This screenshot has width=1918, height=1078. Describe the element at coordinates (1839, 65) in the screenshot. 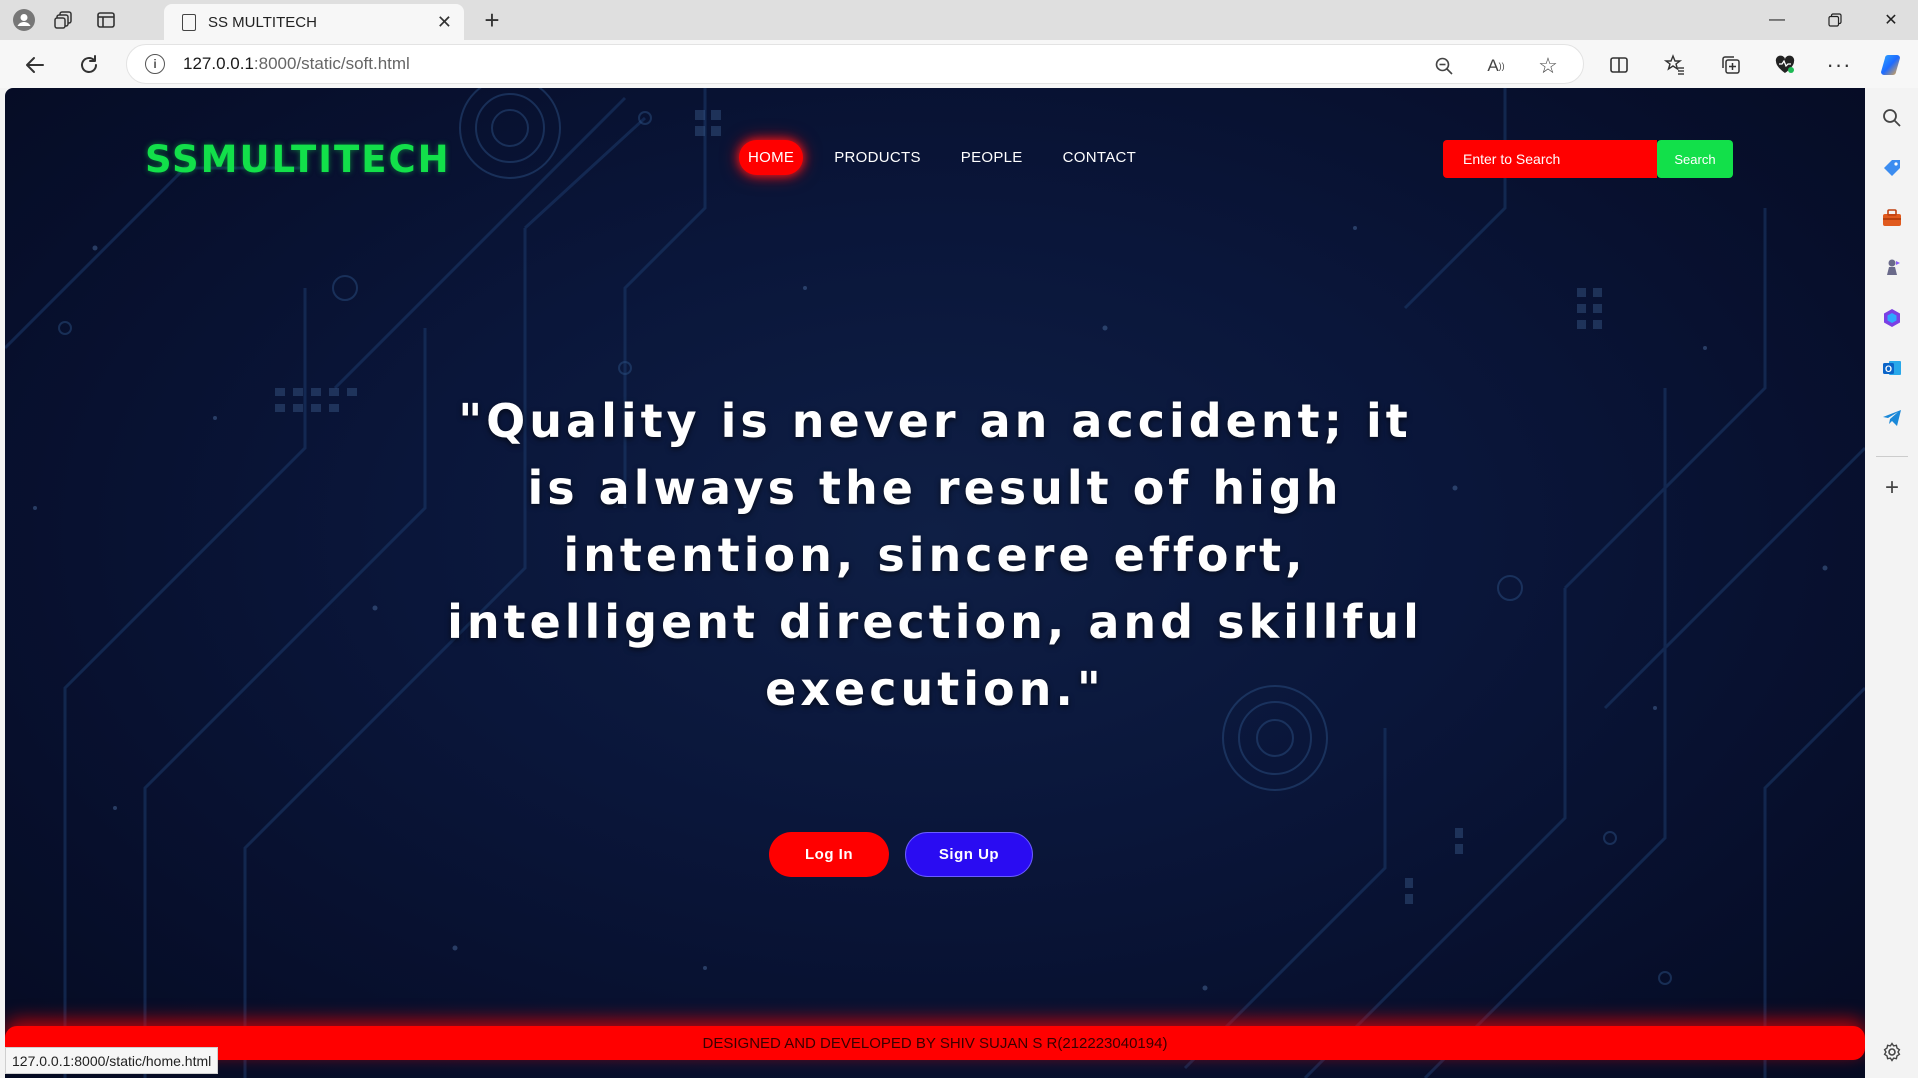

I see `more-icon: ···` at that location.